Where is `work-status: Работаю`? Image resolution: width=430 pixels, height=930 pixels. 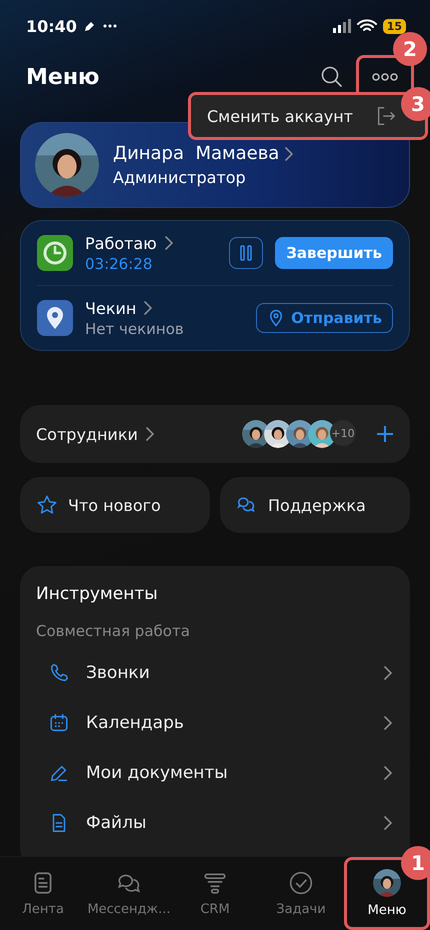
work-status: Работаю is located at coordinates (121, 243).